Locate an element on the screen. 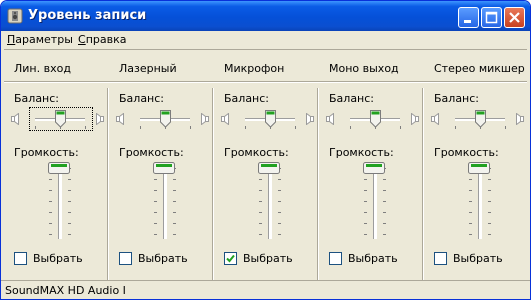 The image size is (531, 300). close-icon is located at coordinates (514, 17).